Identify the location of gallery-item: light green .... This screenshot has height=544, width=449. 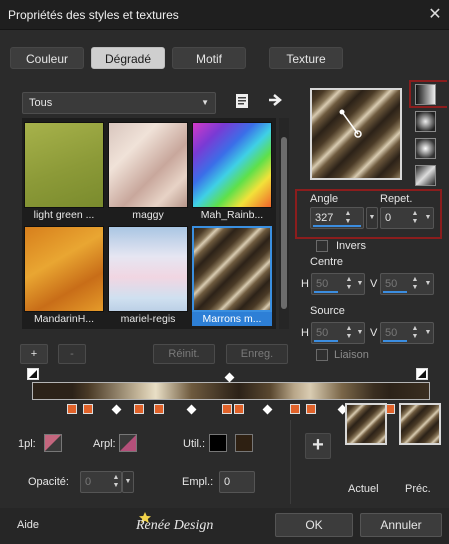
(64, 172).